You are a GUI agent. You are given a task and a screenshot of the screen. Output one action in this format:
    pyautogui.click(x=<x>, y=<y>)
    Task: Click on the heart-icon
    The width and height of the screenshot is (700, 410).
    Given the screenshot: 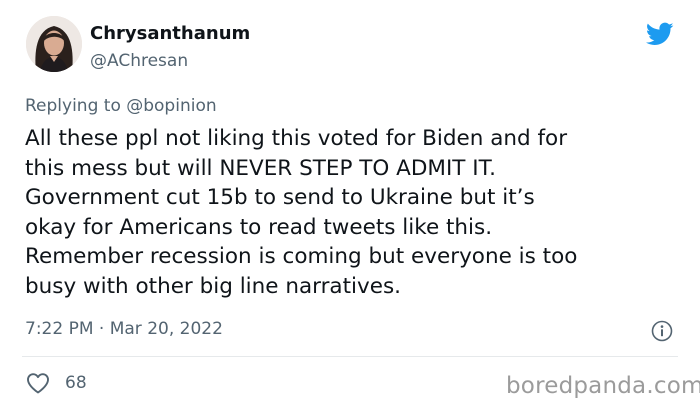 What is the action you would take?
    pyautogui.click(x=38, y=383)
    